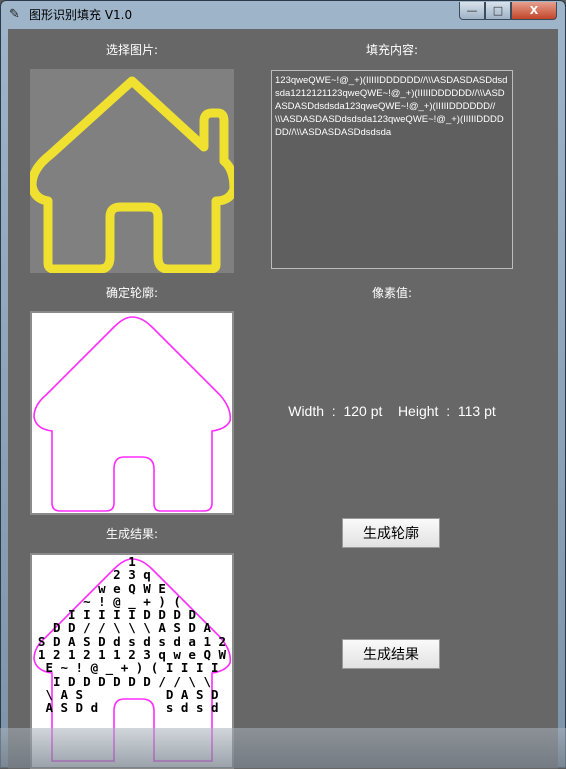 The height and width of the screenshot is (769, 566). Describe the element at coordinates (132, 655) in the screenshot. I see `result-text-row: 1 2 1 2 1 1 2 3 q w e Q W` at that location.